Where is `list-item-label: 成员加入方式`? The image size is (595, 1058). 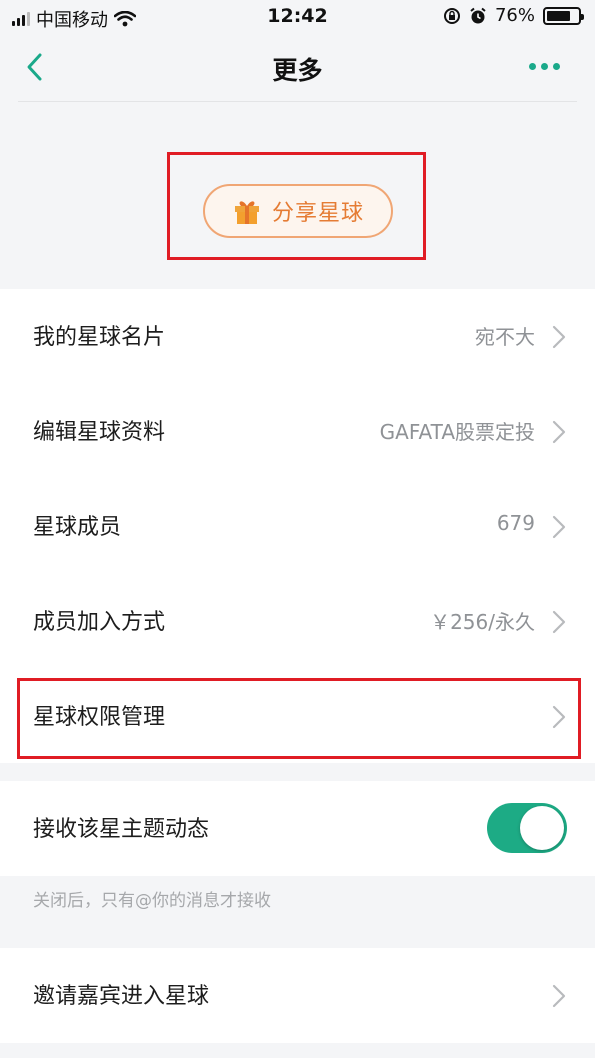 list-item-label: 成员加入方式 is located at coordinates (99, 622).